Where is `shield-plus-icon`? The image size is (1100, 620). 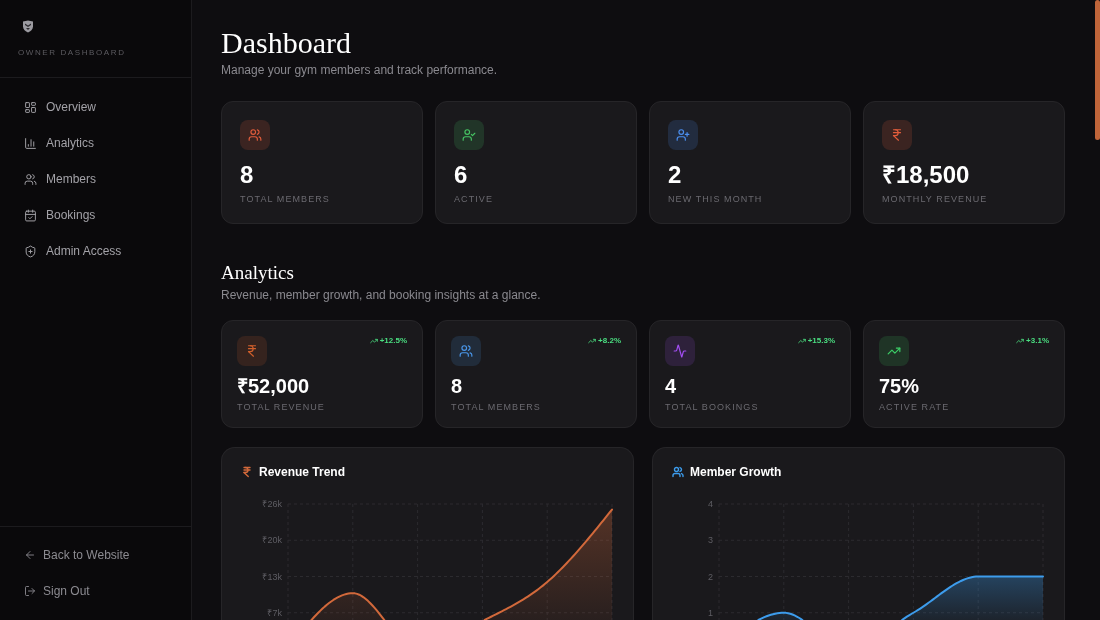
shield-plus-icon is located at coordinates (30, 251).